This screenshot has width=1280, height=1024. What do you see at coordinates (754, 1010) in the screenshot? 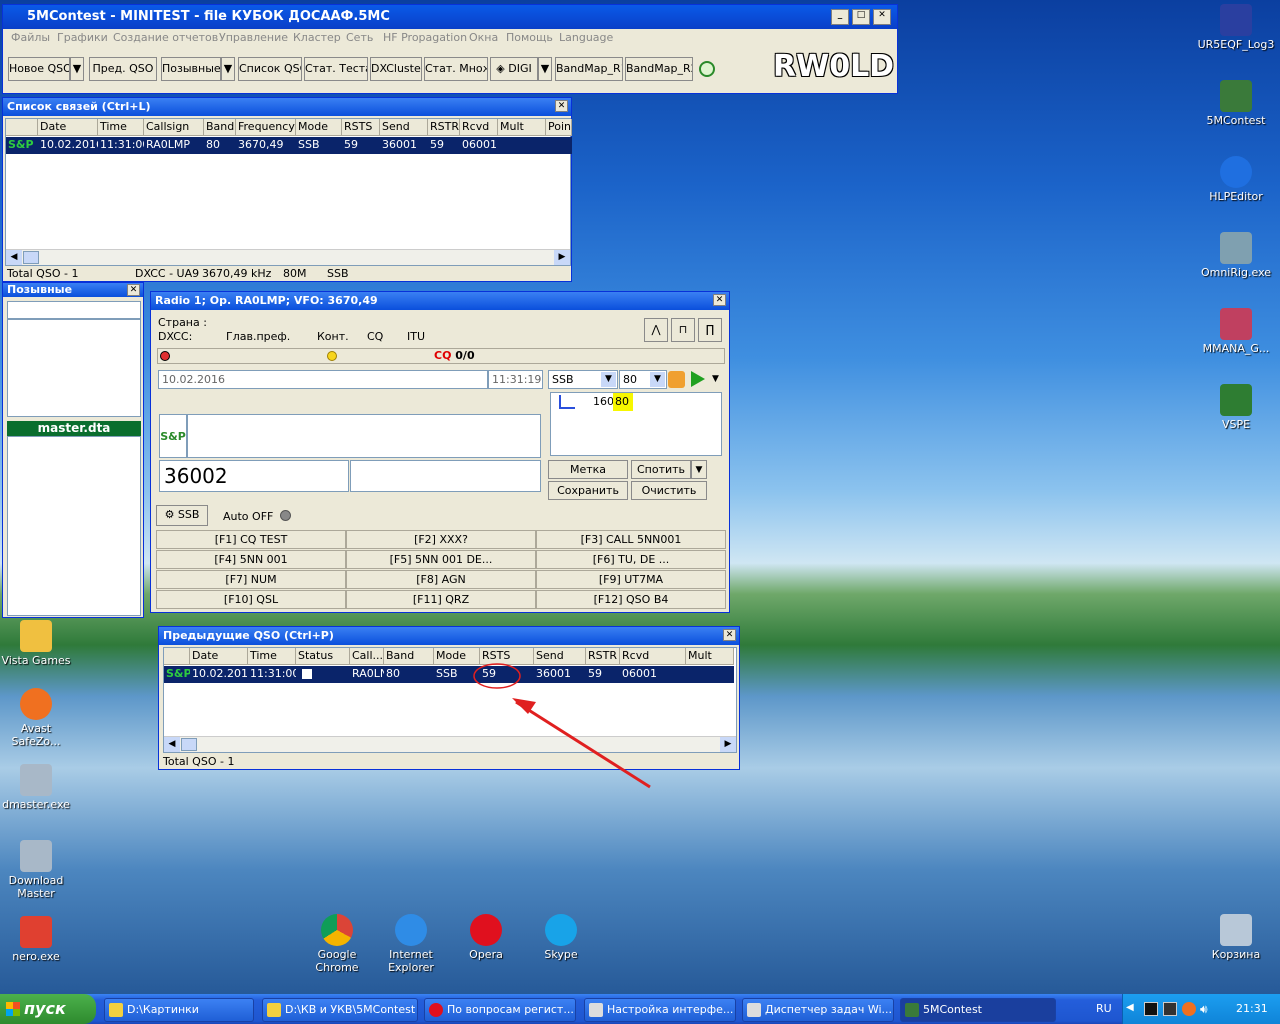
I see `task-manager-icon` at bounding box center [754, 1010].